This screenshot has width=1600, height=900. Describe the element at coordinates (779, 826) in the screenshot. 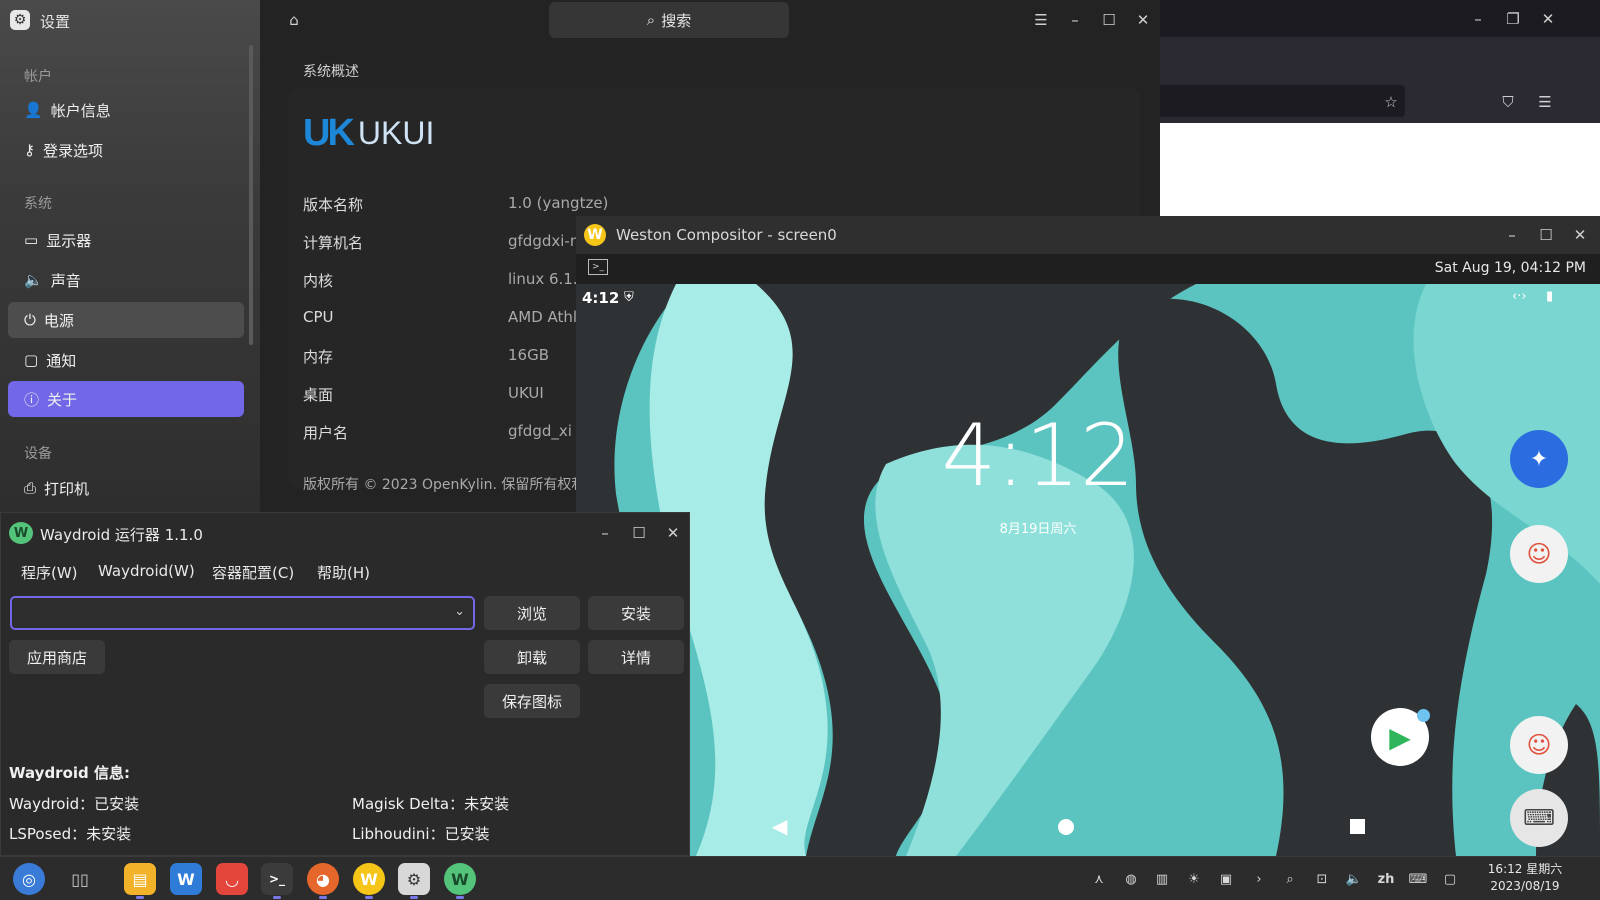

I see `nav-back-icon: ◀` at that location.